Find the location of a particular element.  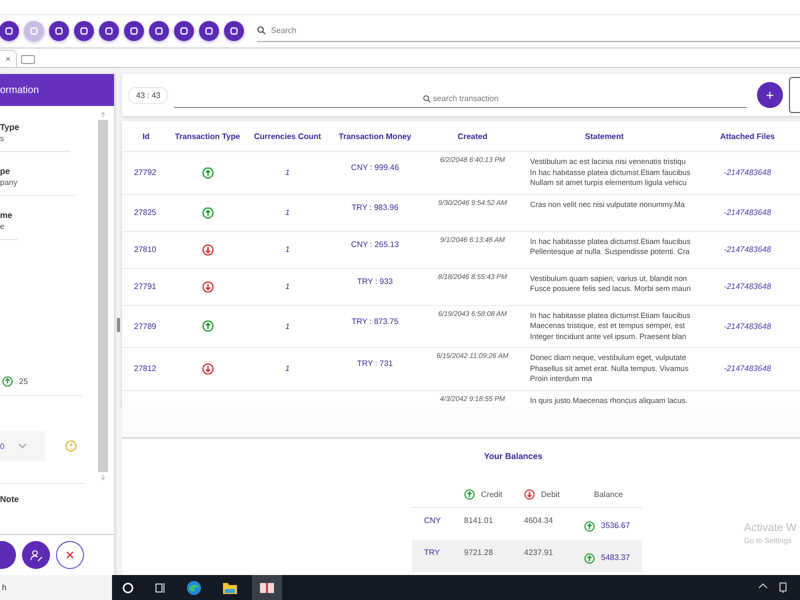

cancel-button is located at coordinates (70, 555).